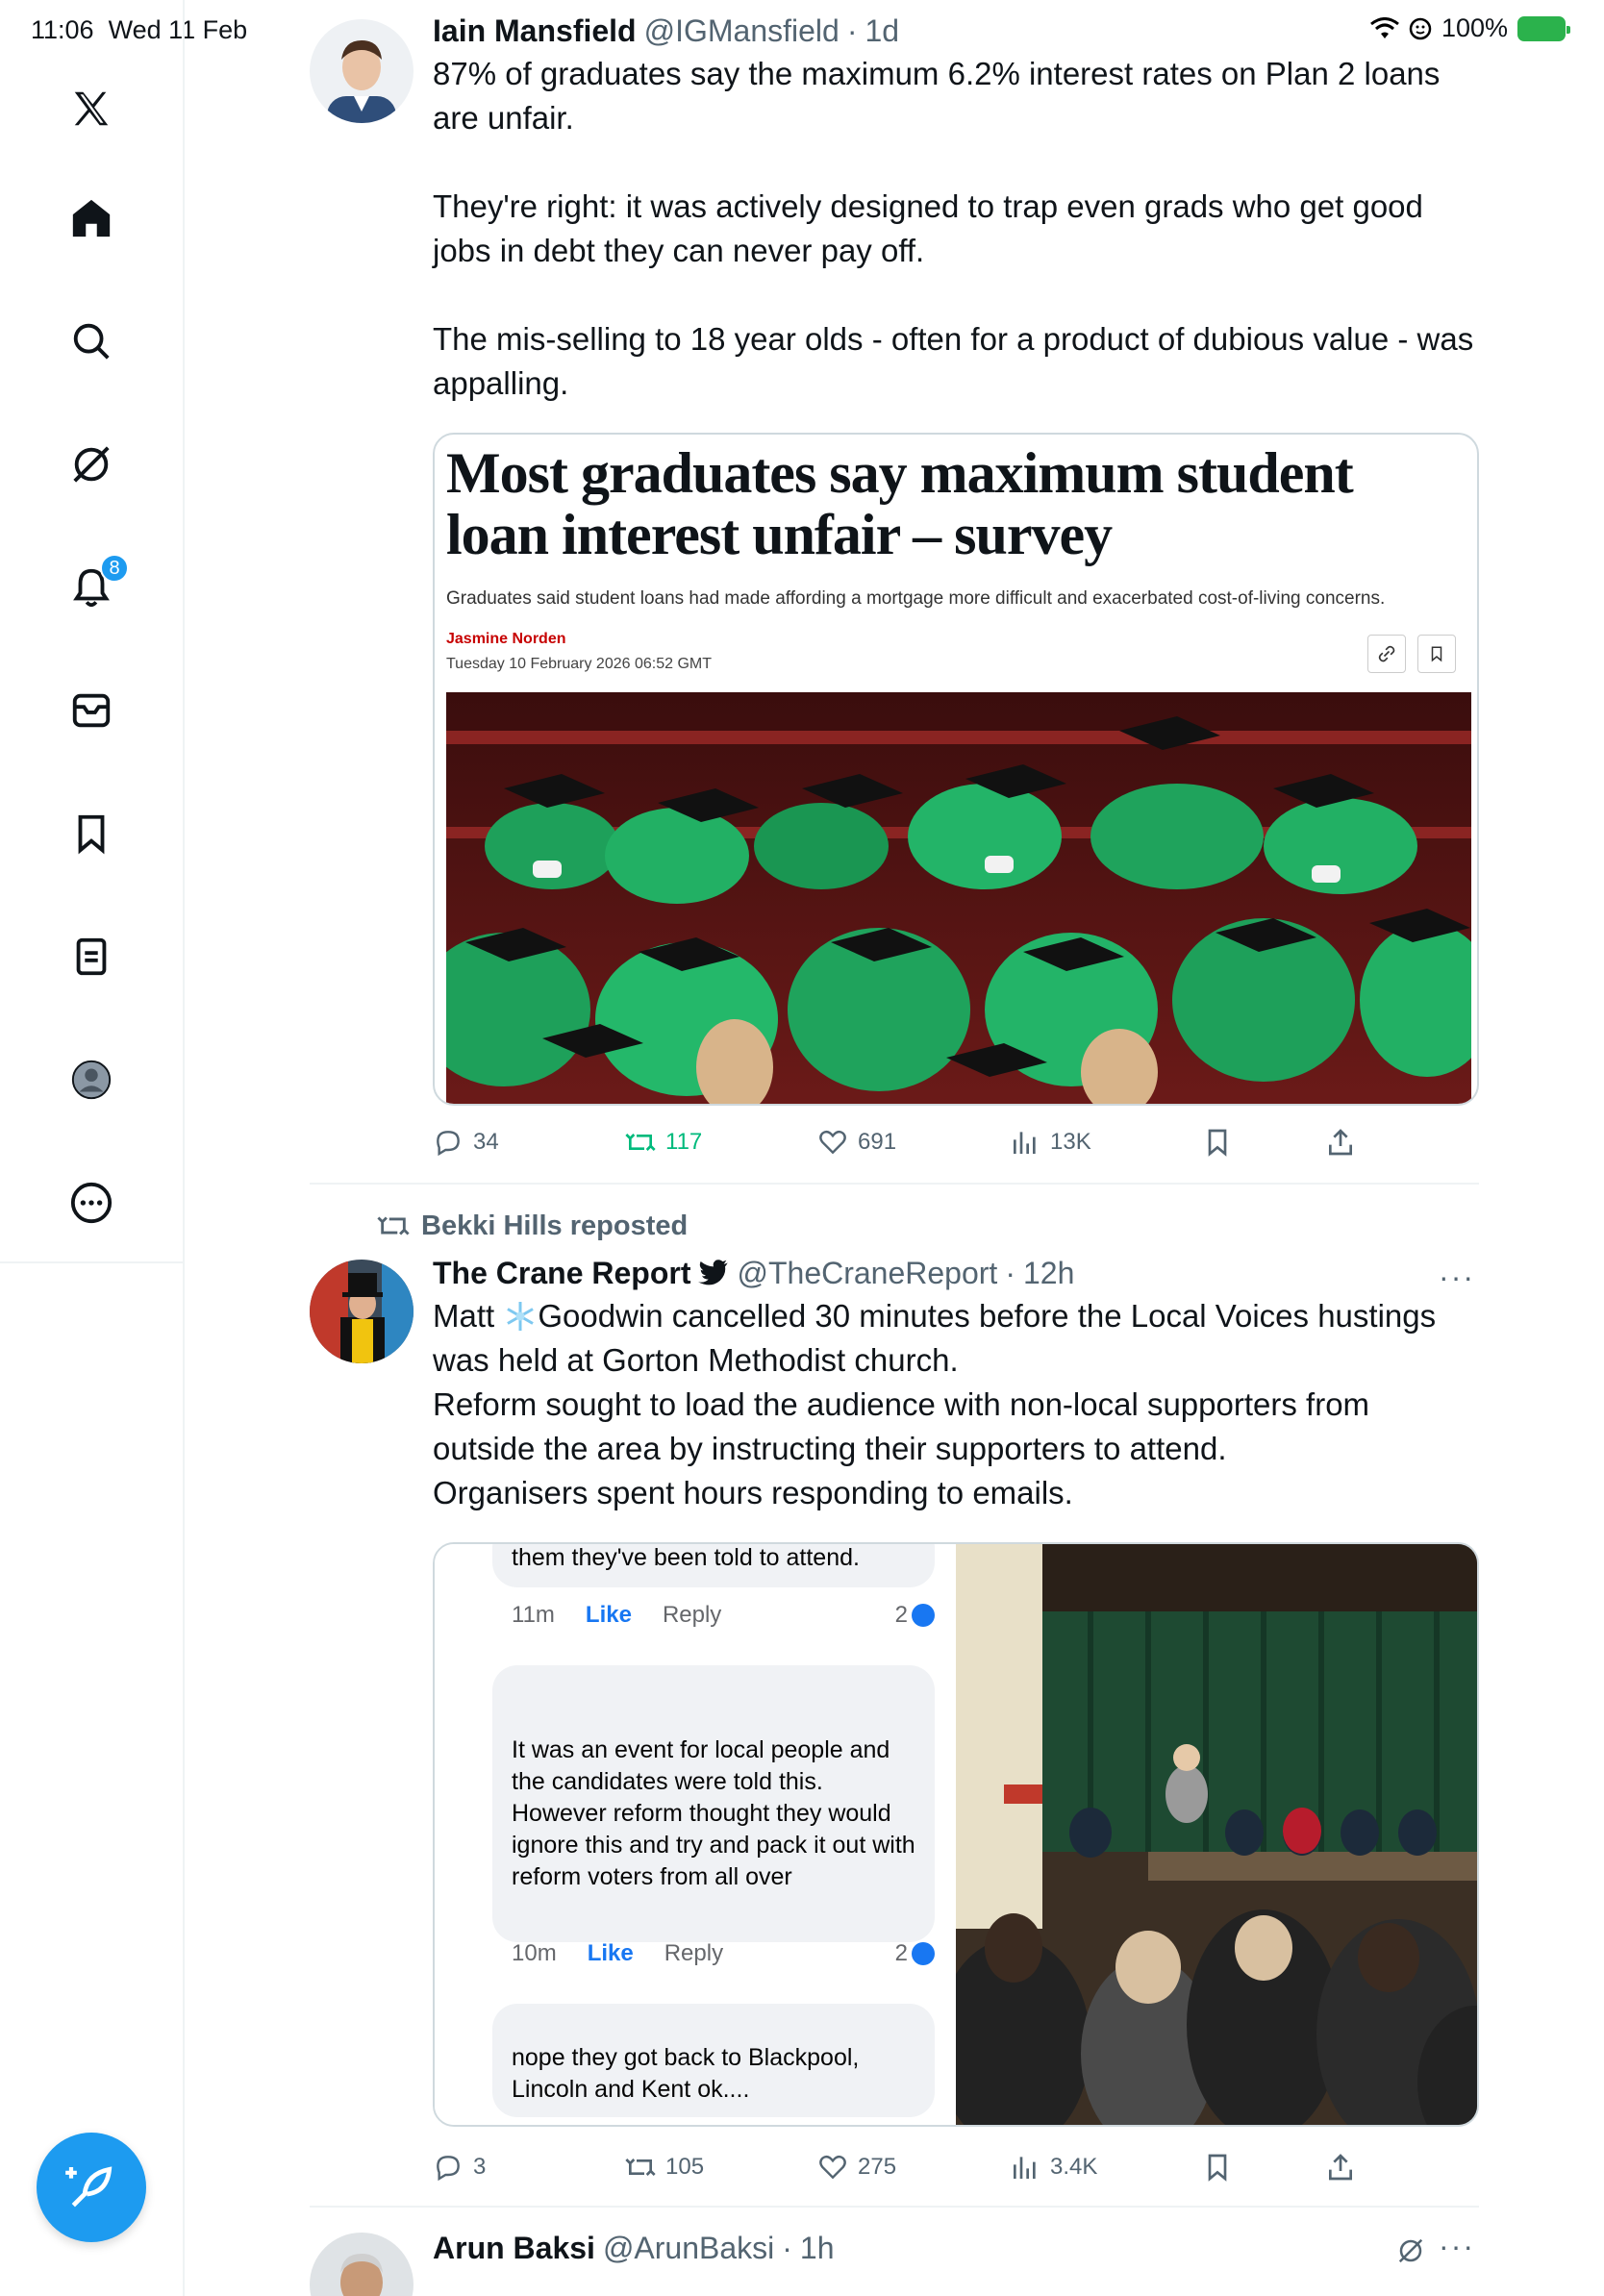  Describe the element at coordinates (1048, 1273) in the screenshot. I see `tweet-time: 12h` at that location.